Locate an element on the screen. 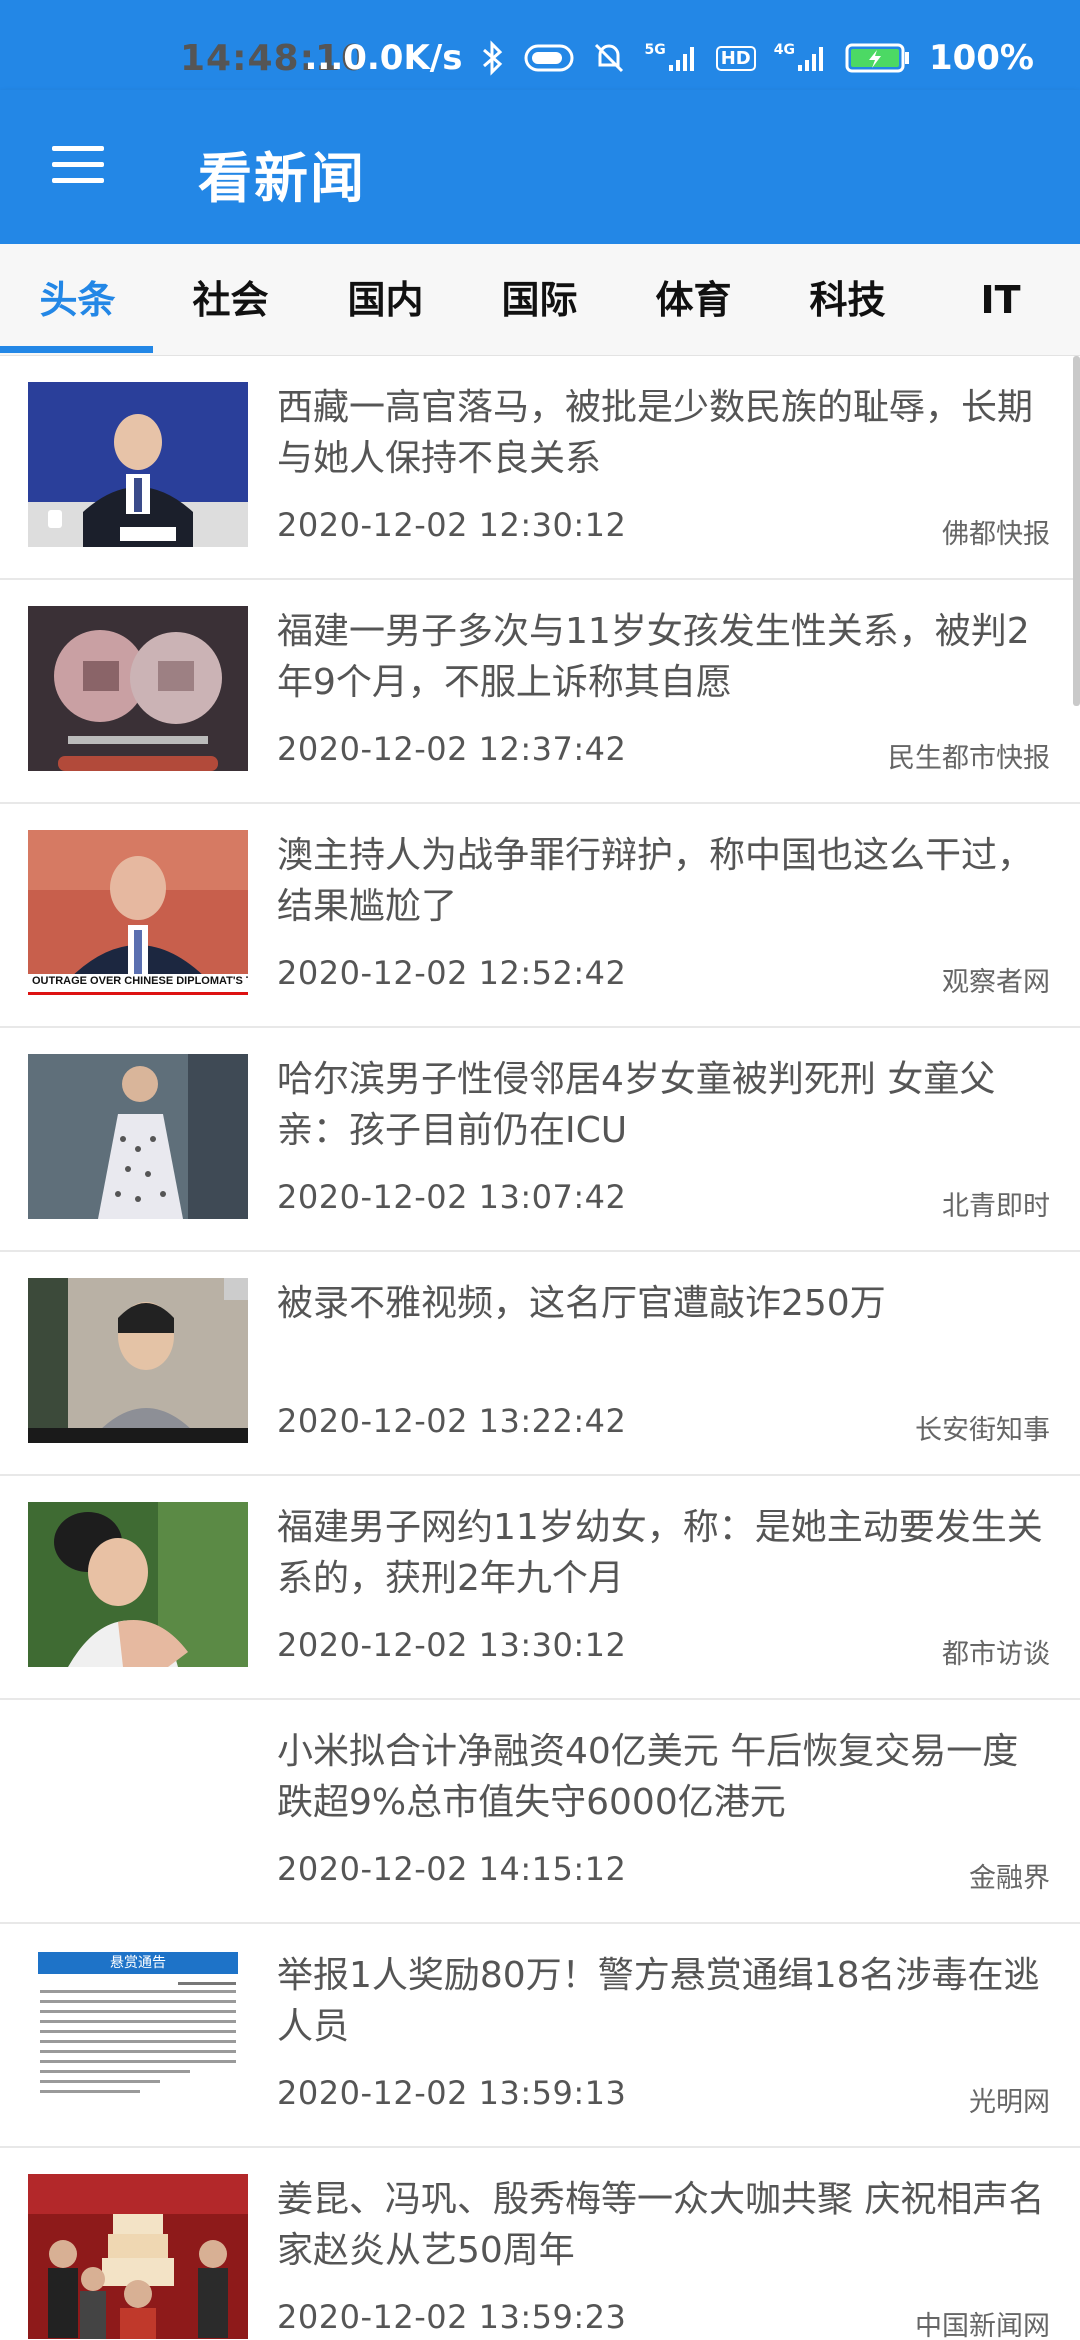 The height and width of the screenshot is (2340, 1080). news-title: 哈尔滨男子性侵邻居4岁女童被判死刑 女童父亲：孩子目前仍在ICU is located at coordinates (636, 1105).